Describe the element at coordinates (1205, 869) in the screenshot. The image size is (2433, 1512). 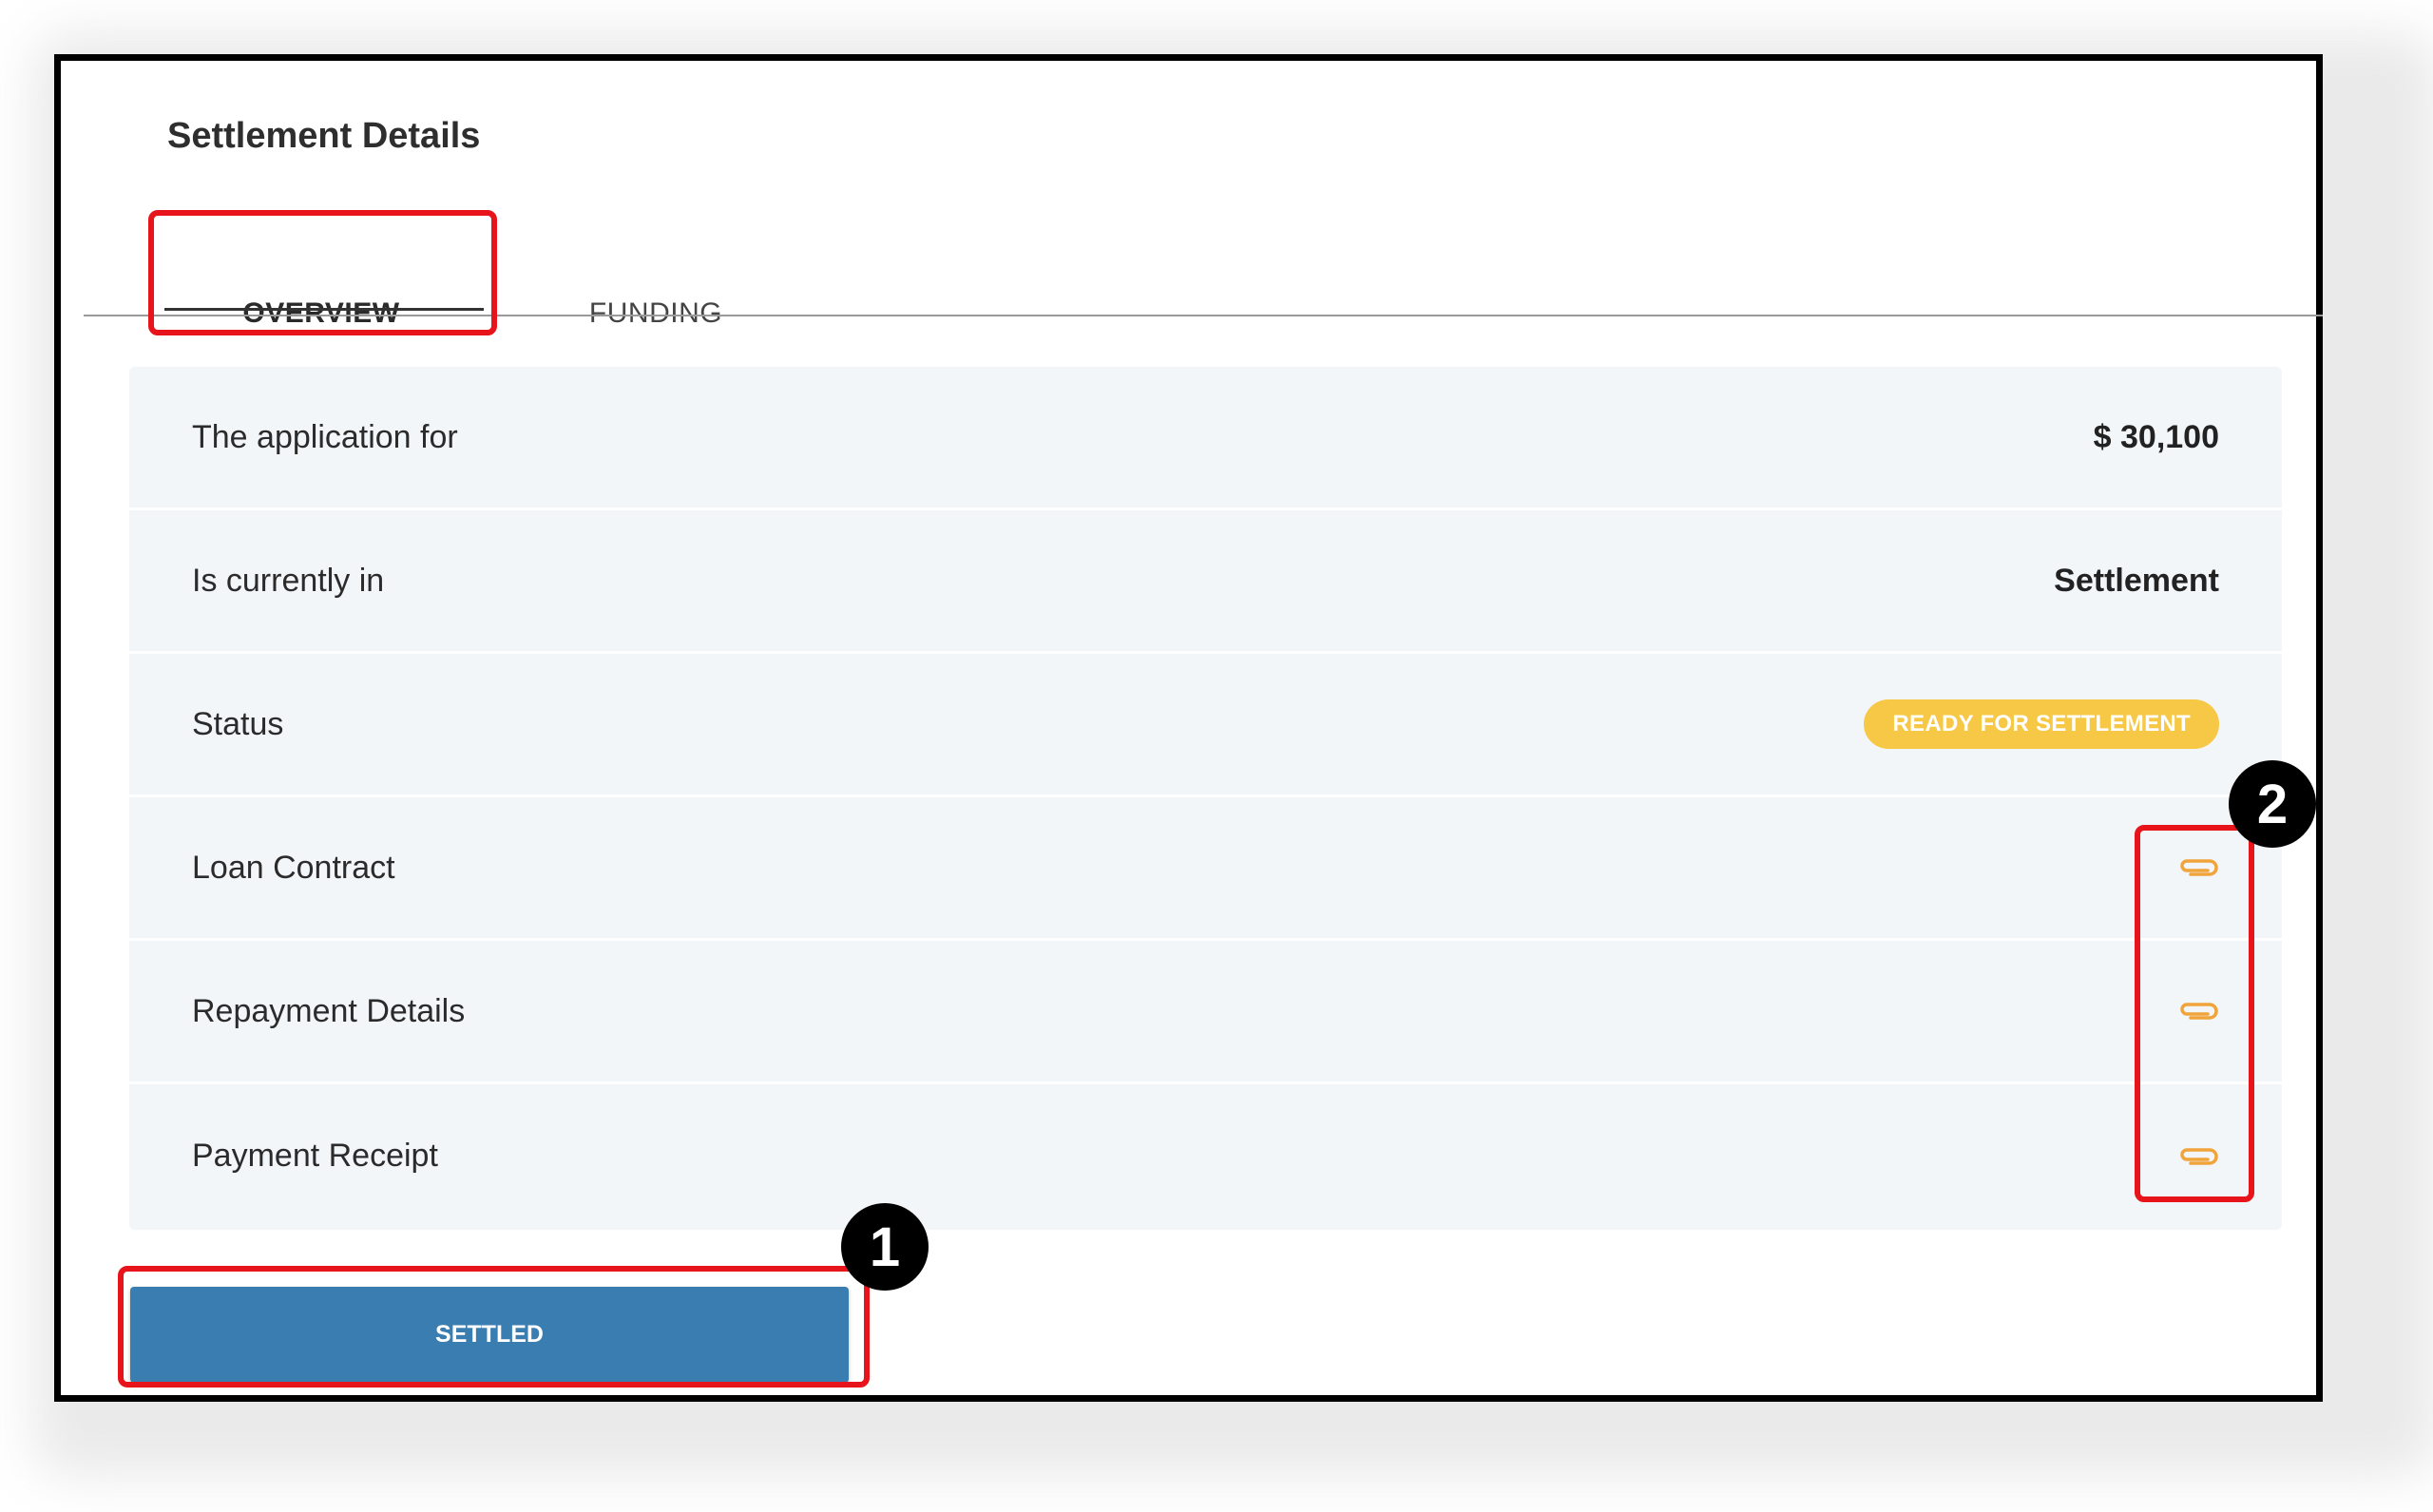
I see `row-loan-contract: Loan Contract` at that location.